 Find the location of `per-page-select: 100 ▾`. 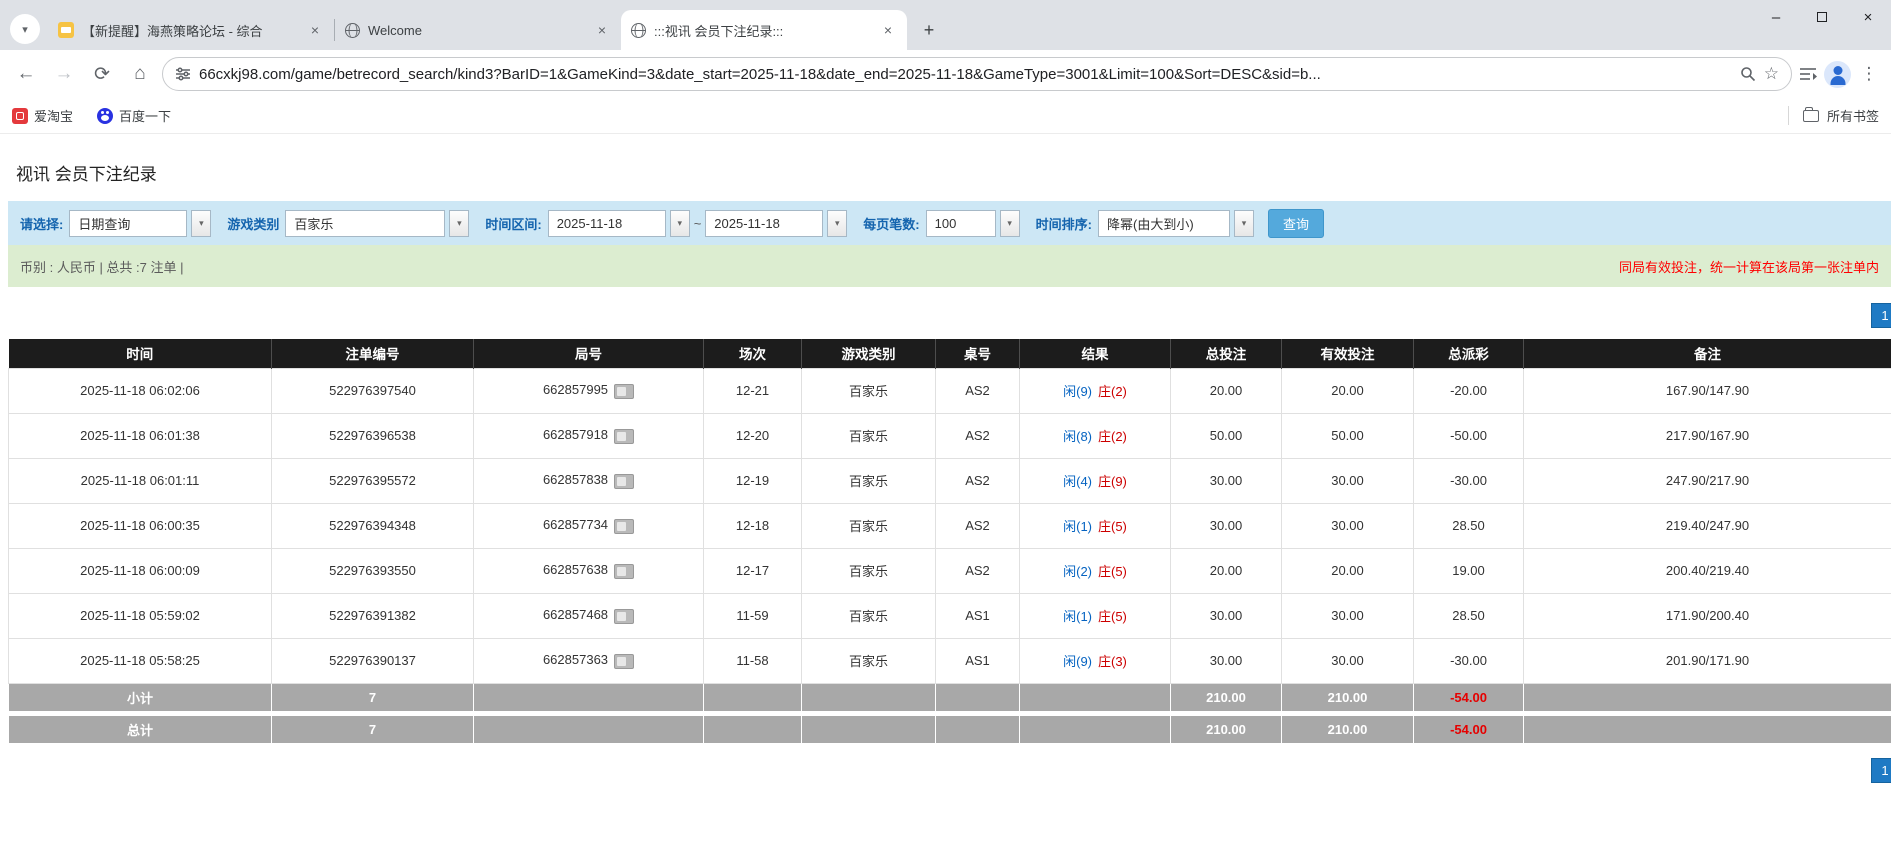

per-page-select: 100 ▾ is located at coordinates (972, 223).